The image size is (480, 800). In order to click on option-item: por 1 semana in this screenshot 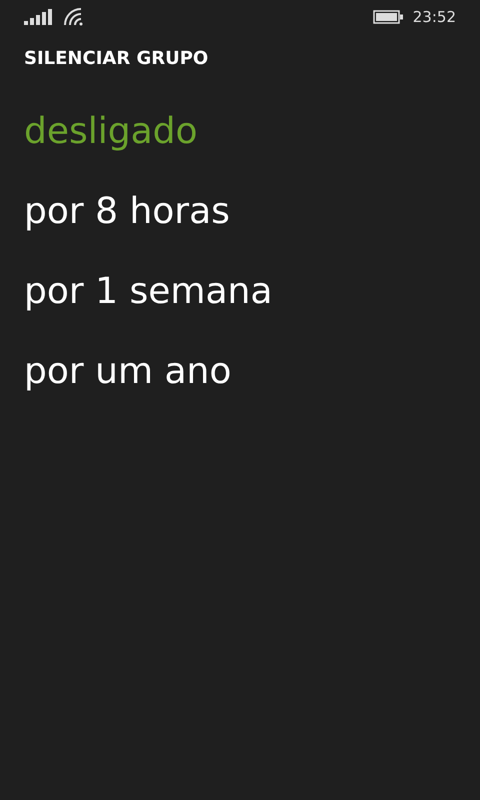, I will do `click(148, 310)`.